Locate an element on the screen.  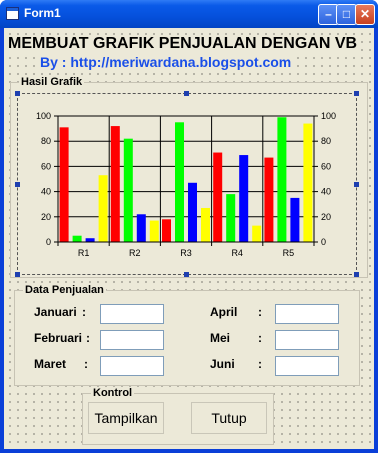
tutup-button: Tutup is located at coordinates (229, 418).